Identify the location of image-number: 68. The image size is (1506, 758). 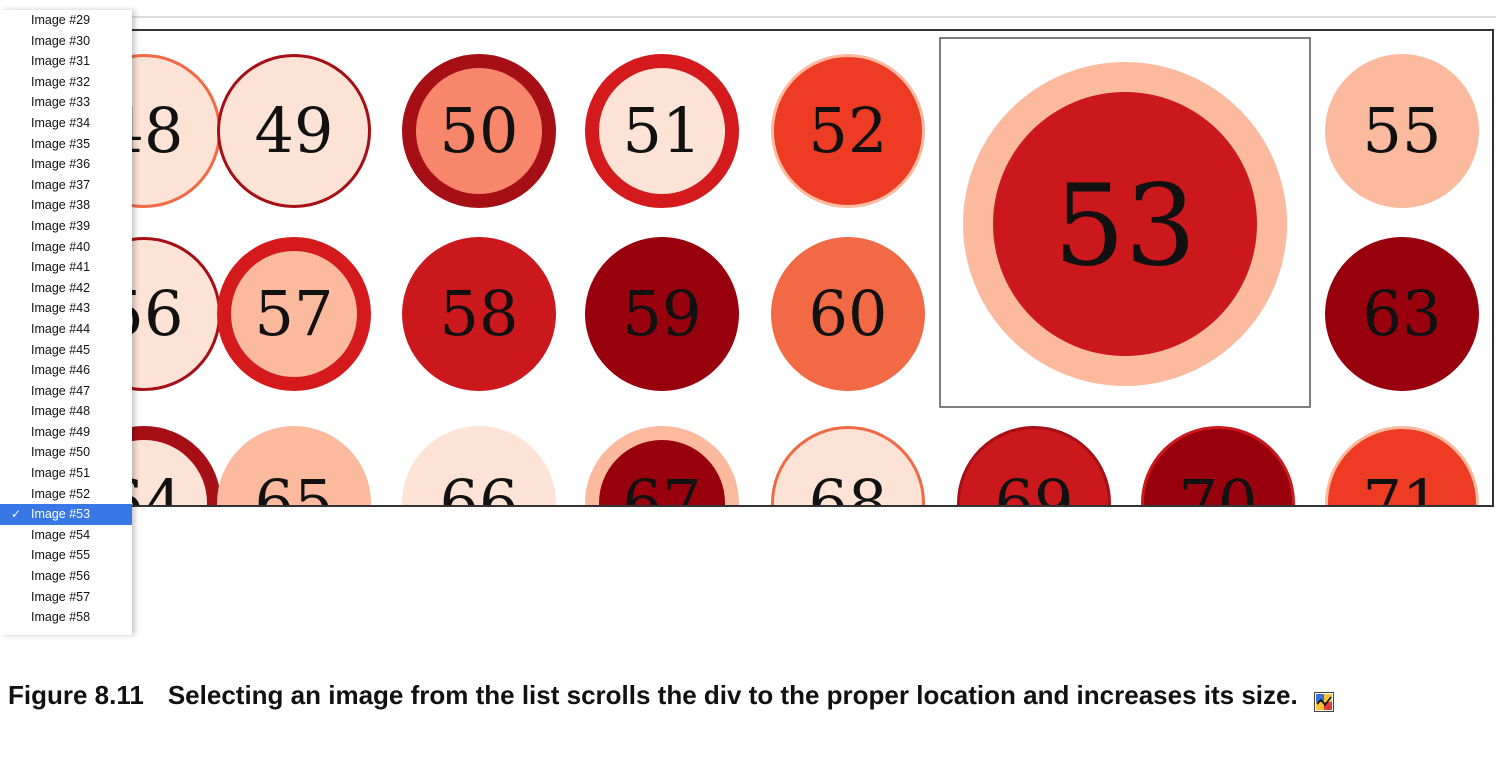
(848, 485).